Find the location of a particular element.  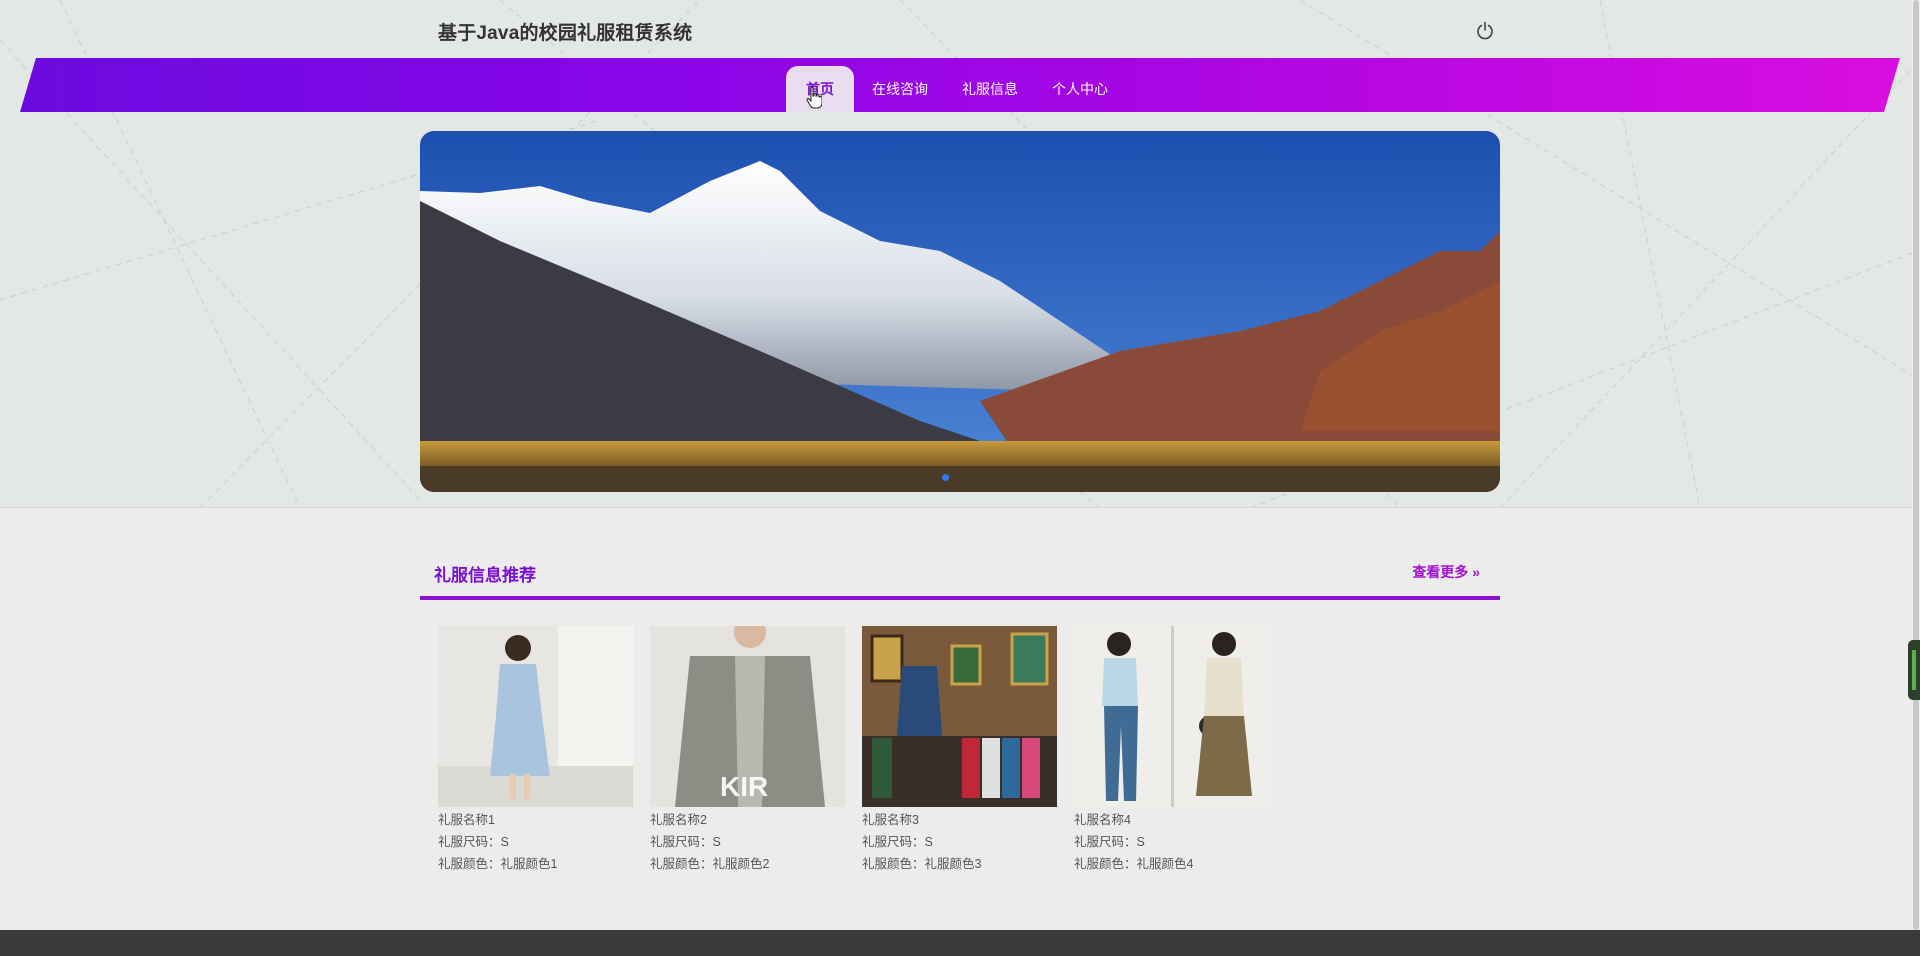

view-more-link: 查看更多 » is located at coordinates (1446, 572).